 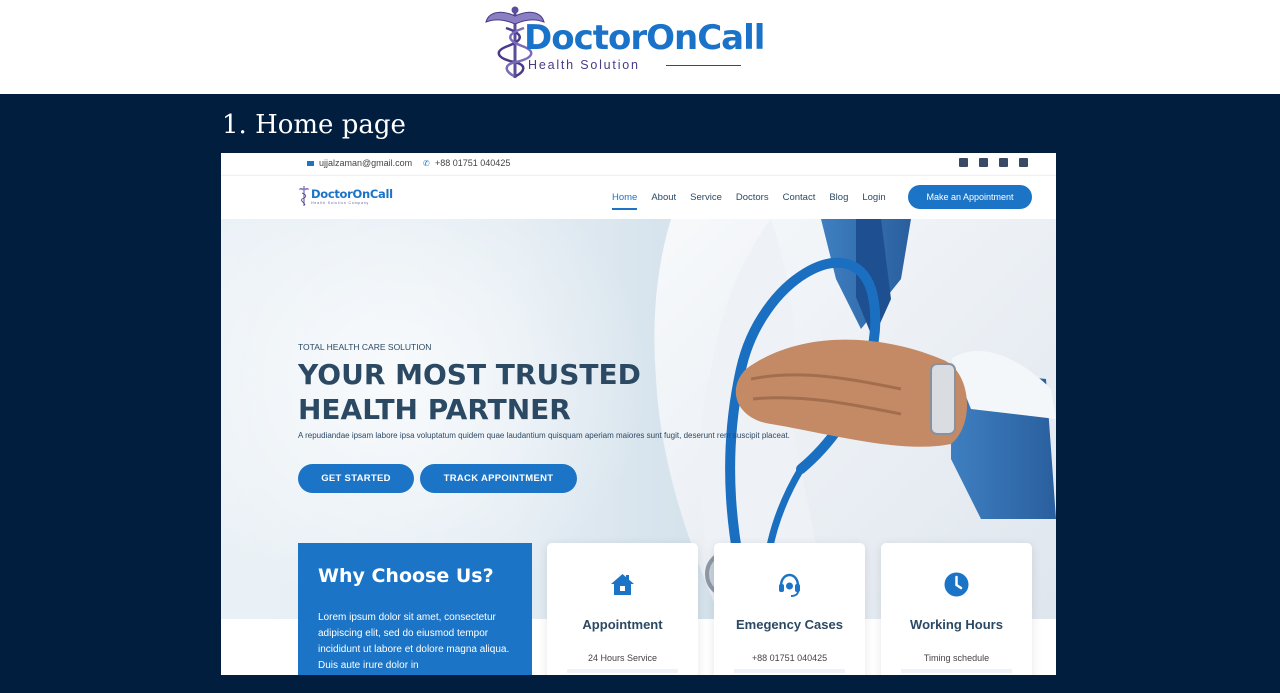 I want to click on nav-link-doctors: Doctors, so click(x=752, y=201).